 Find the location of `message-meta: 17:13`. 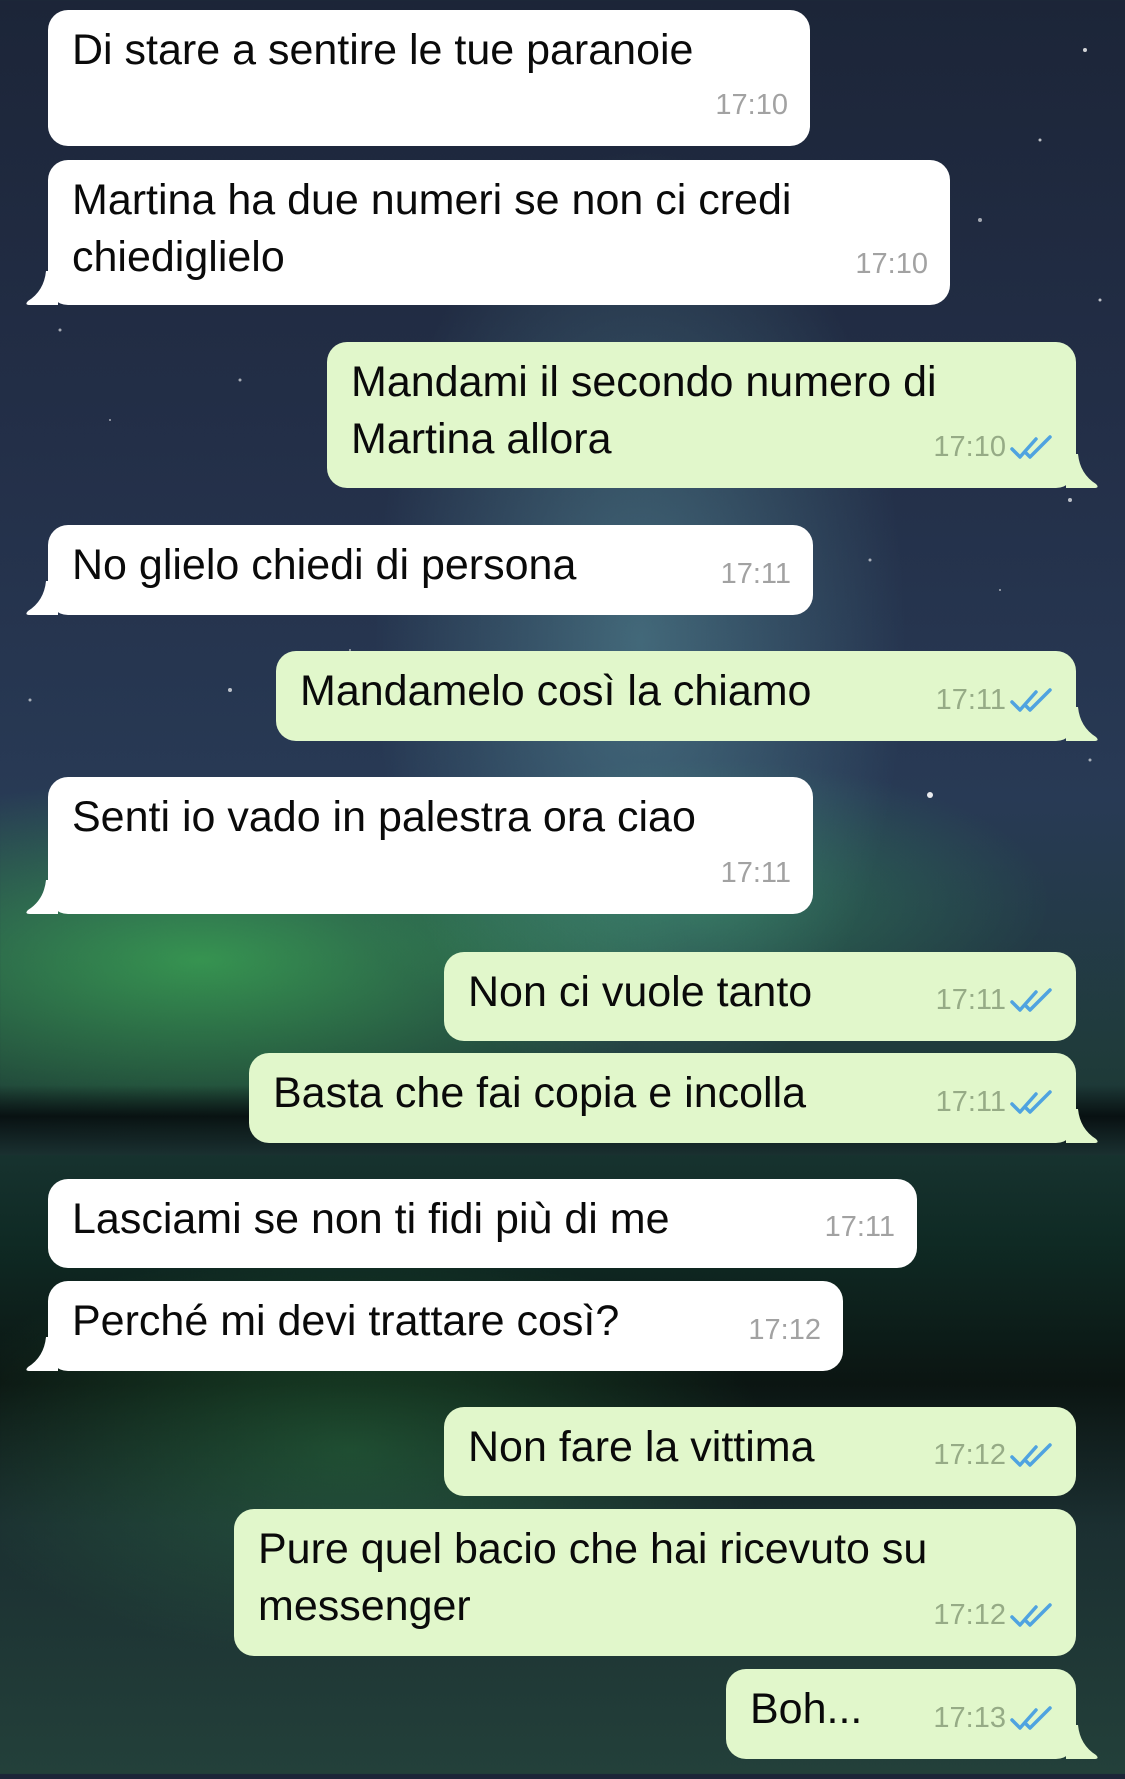

message-meta: 17:13 is located at coordinates (993, 1718).